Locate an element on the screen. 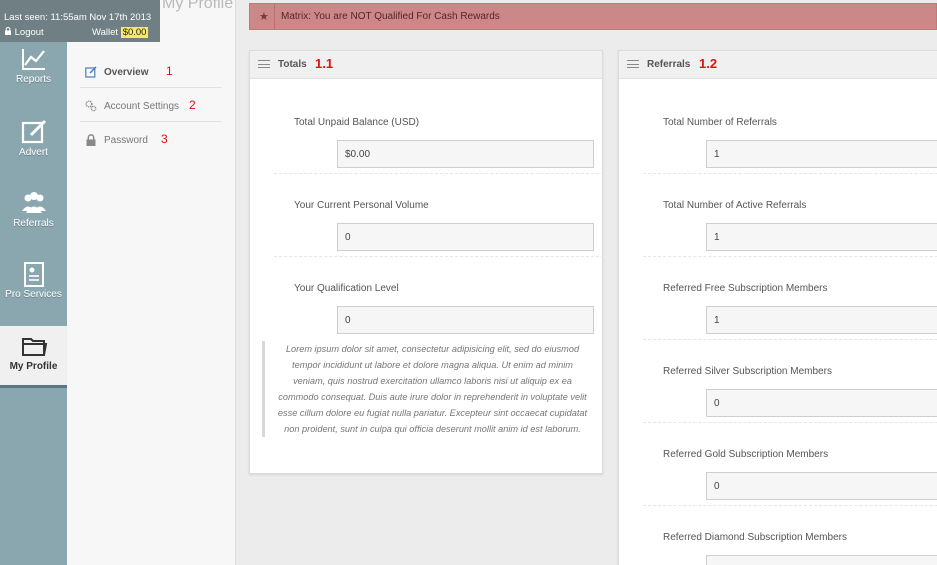 This screenshot has width=937, height=565. subnav-item-account-settings: Account Settings 2 is located at coordinates (151, 105).